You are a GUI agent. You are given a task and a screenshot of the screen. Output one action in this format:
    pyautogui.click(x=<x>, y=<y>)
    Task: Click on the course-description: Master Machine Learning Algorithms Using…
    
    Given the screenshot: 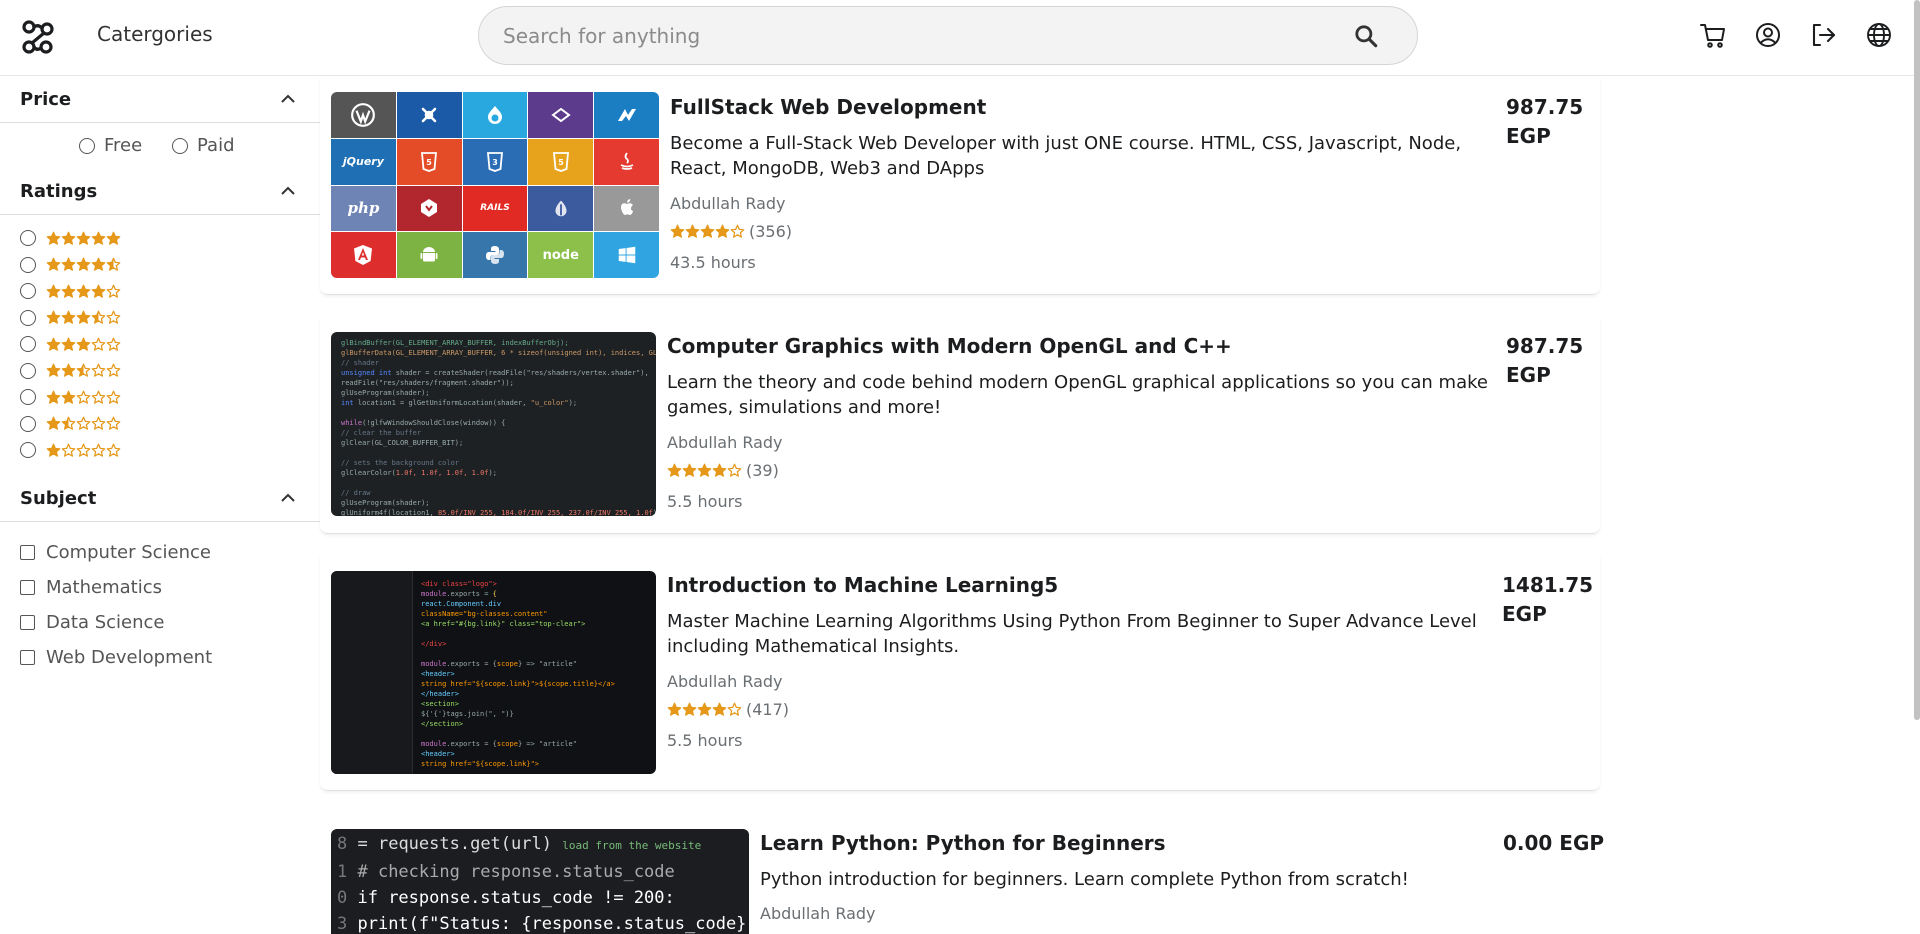 What is the action you would take?
    pyautogui.click(x=1072, y=634)
    